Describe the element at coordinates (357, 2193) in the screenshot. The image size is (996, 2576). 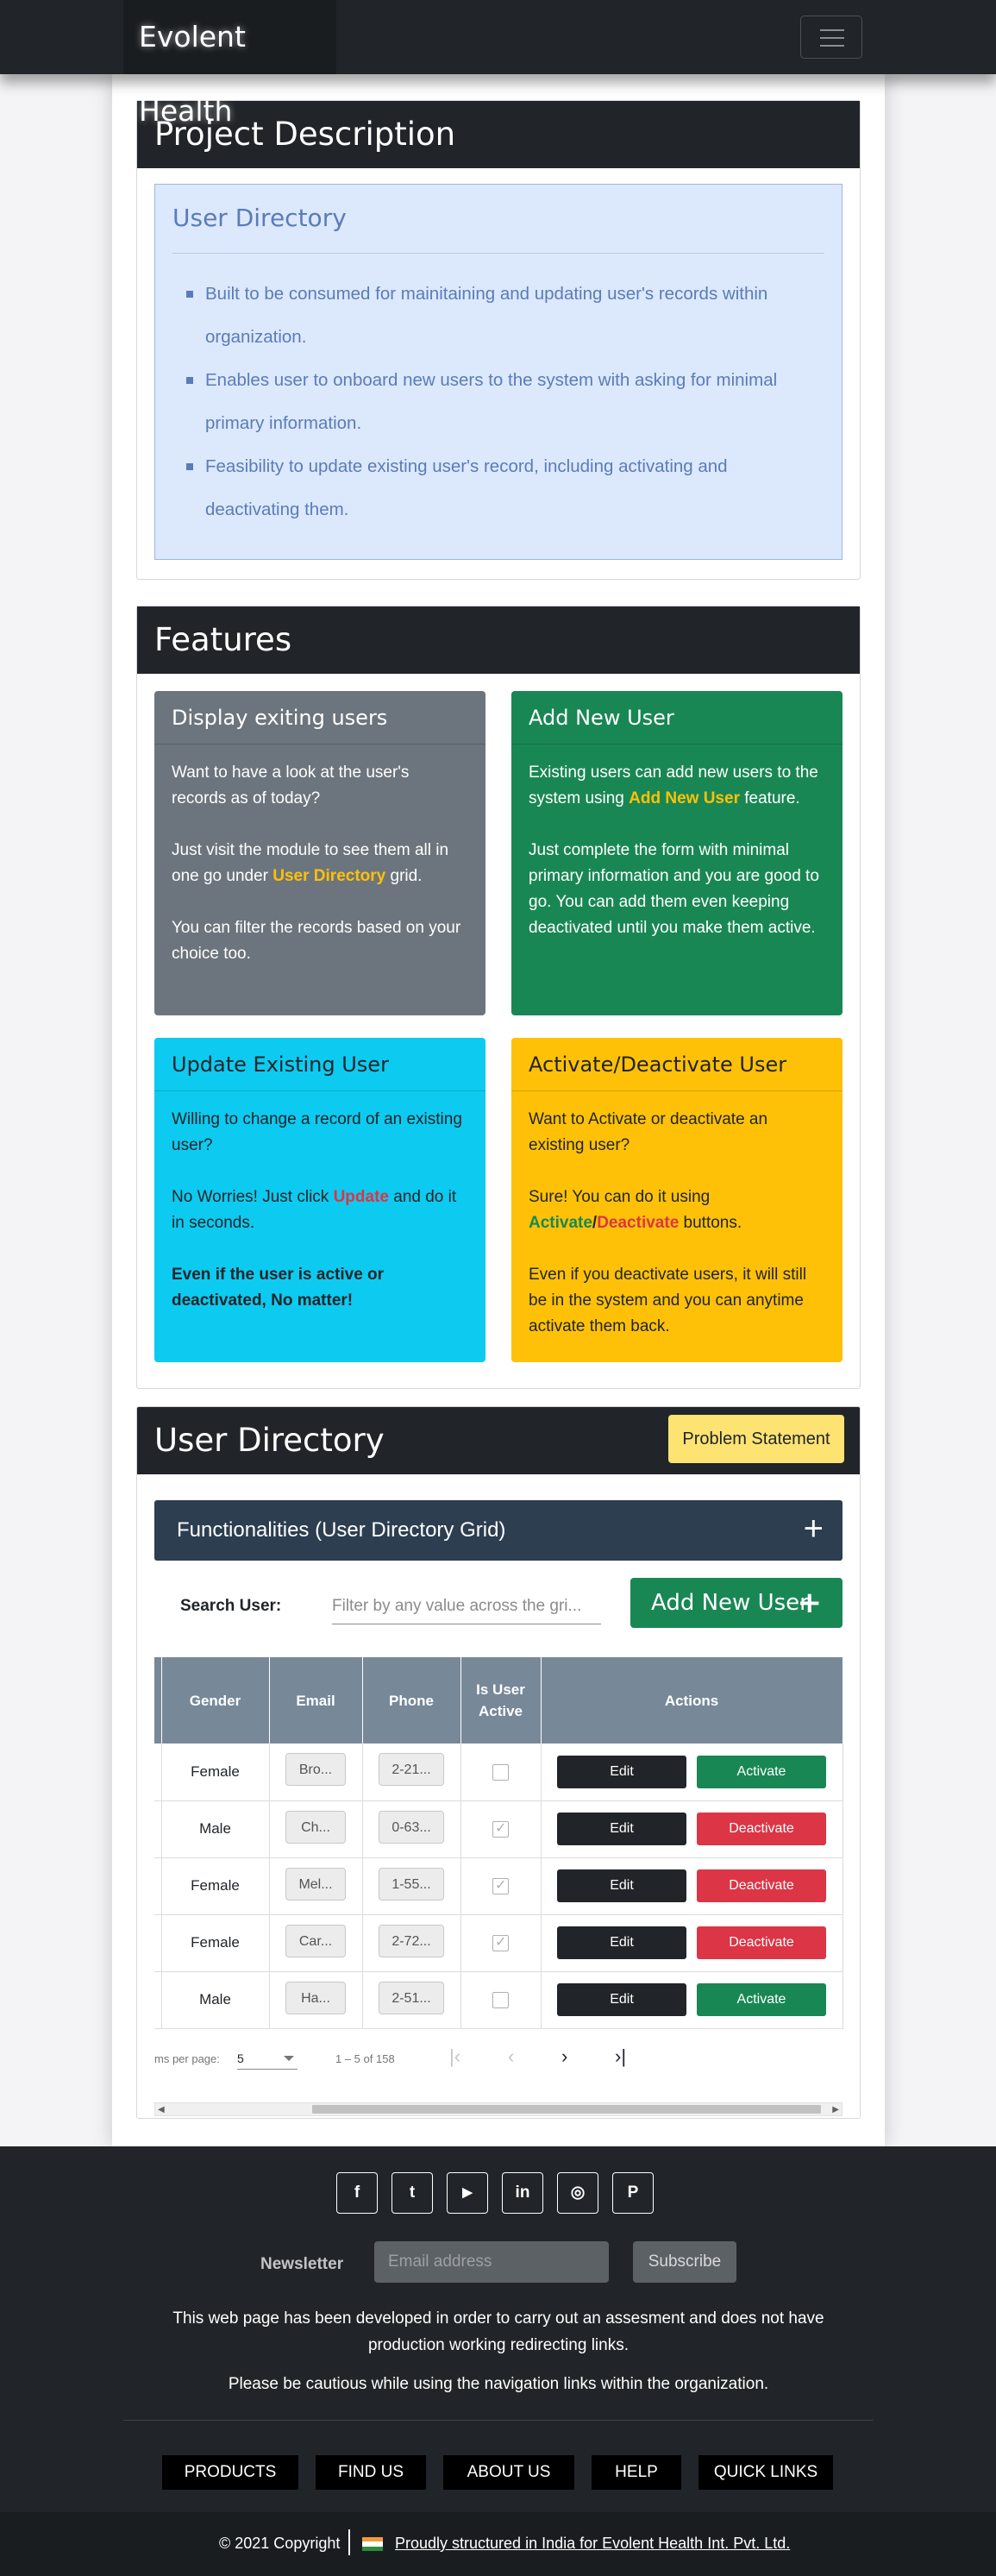
I see `facebook-icon: f` at that location.